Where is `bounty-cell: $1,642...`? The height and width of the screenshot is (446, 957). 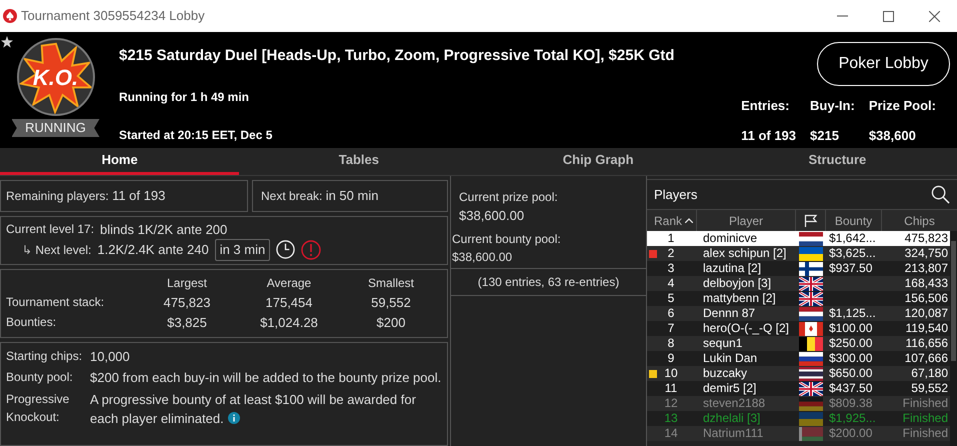
bounty-cell: $1,642... is located at coordinates (852, 238).